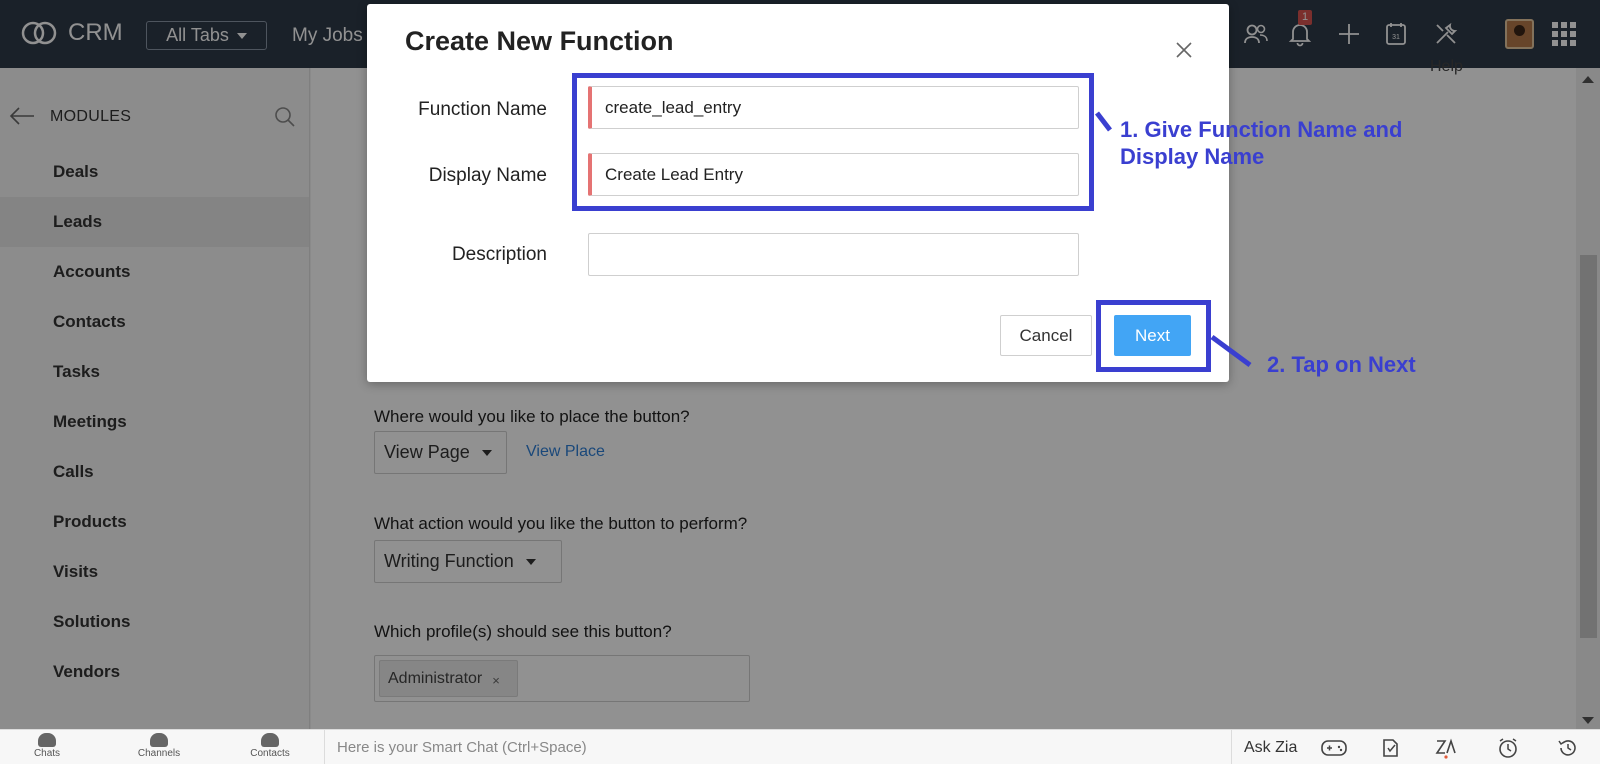 The width and height of the screenshot is (1600, 764). What do you see at coordinates (270, 740) in the screenshot?
I see `contact-person-icon` at bounding box center [270, 740].